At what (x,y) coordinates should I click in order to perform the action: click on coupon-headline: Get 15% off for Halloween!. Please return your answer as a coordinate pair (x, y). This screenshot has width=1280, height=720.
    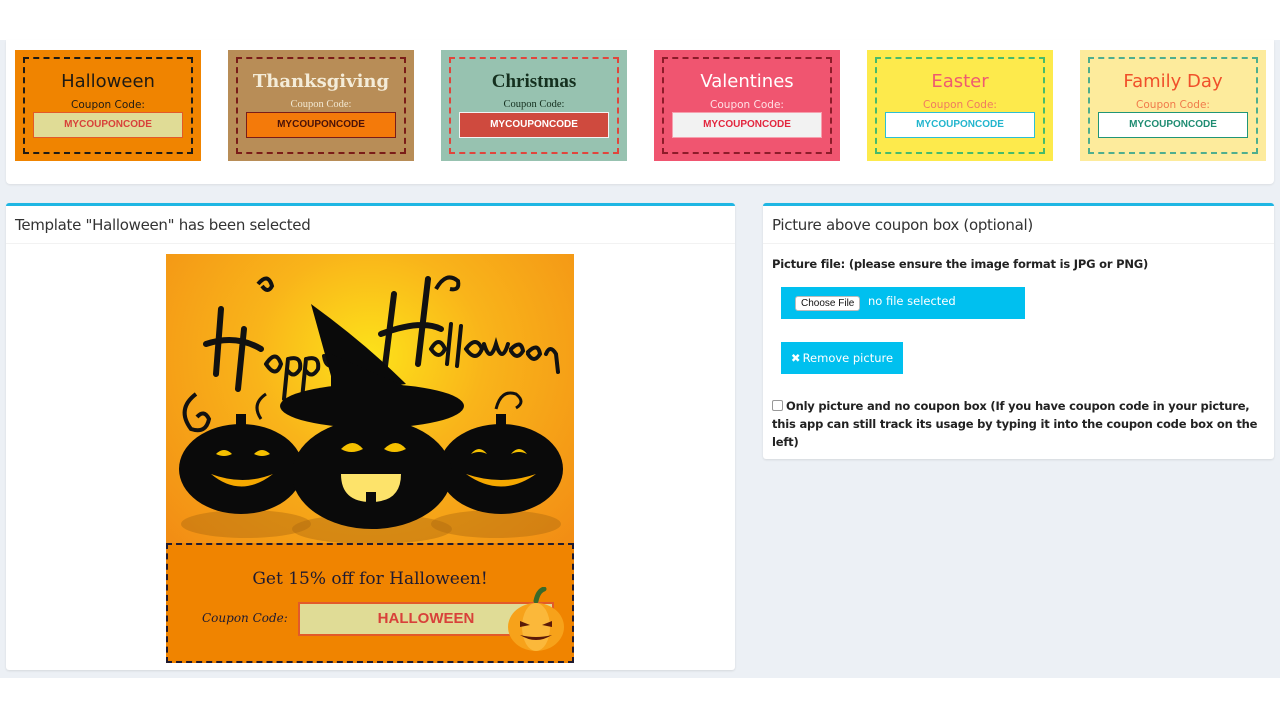
    Looking at the image, I should click on (370, 579).